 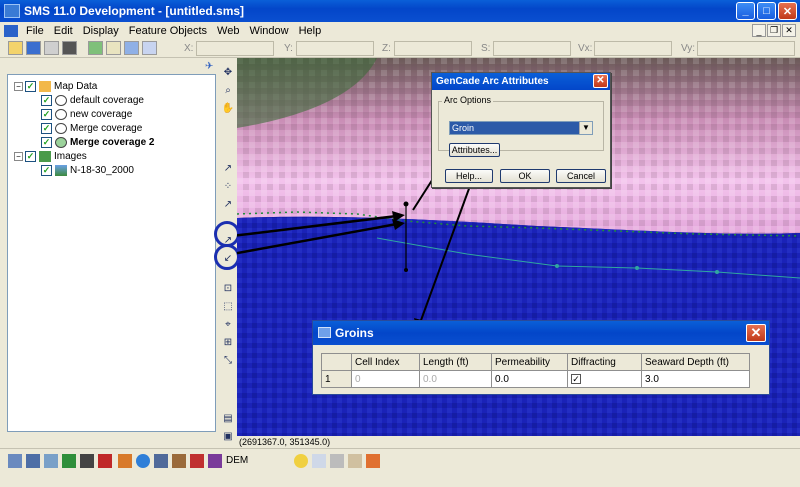 What do you see at coordinates (69, 48) in the screenshot?
I see `delete-icon` at bounding box center [69, 48].